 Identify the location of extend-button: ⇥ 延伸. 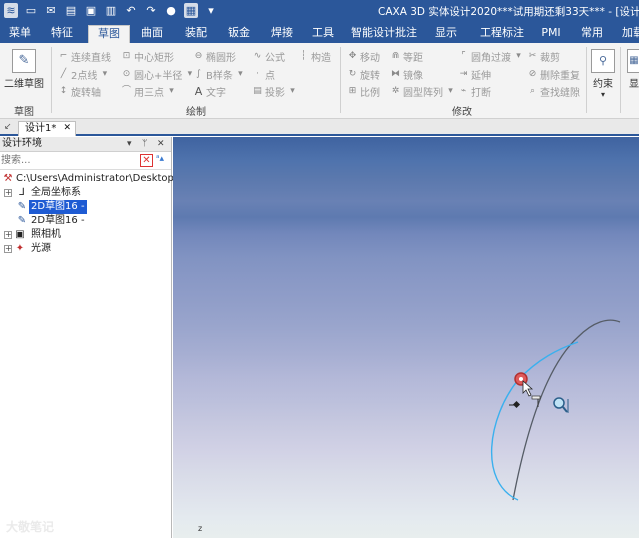
(474, 74).